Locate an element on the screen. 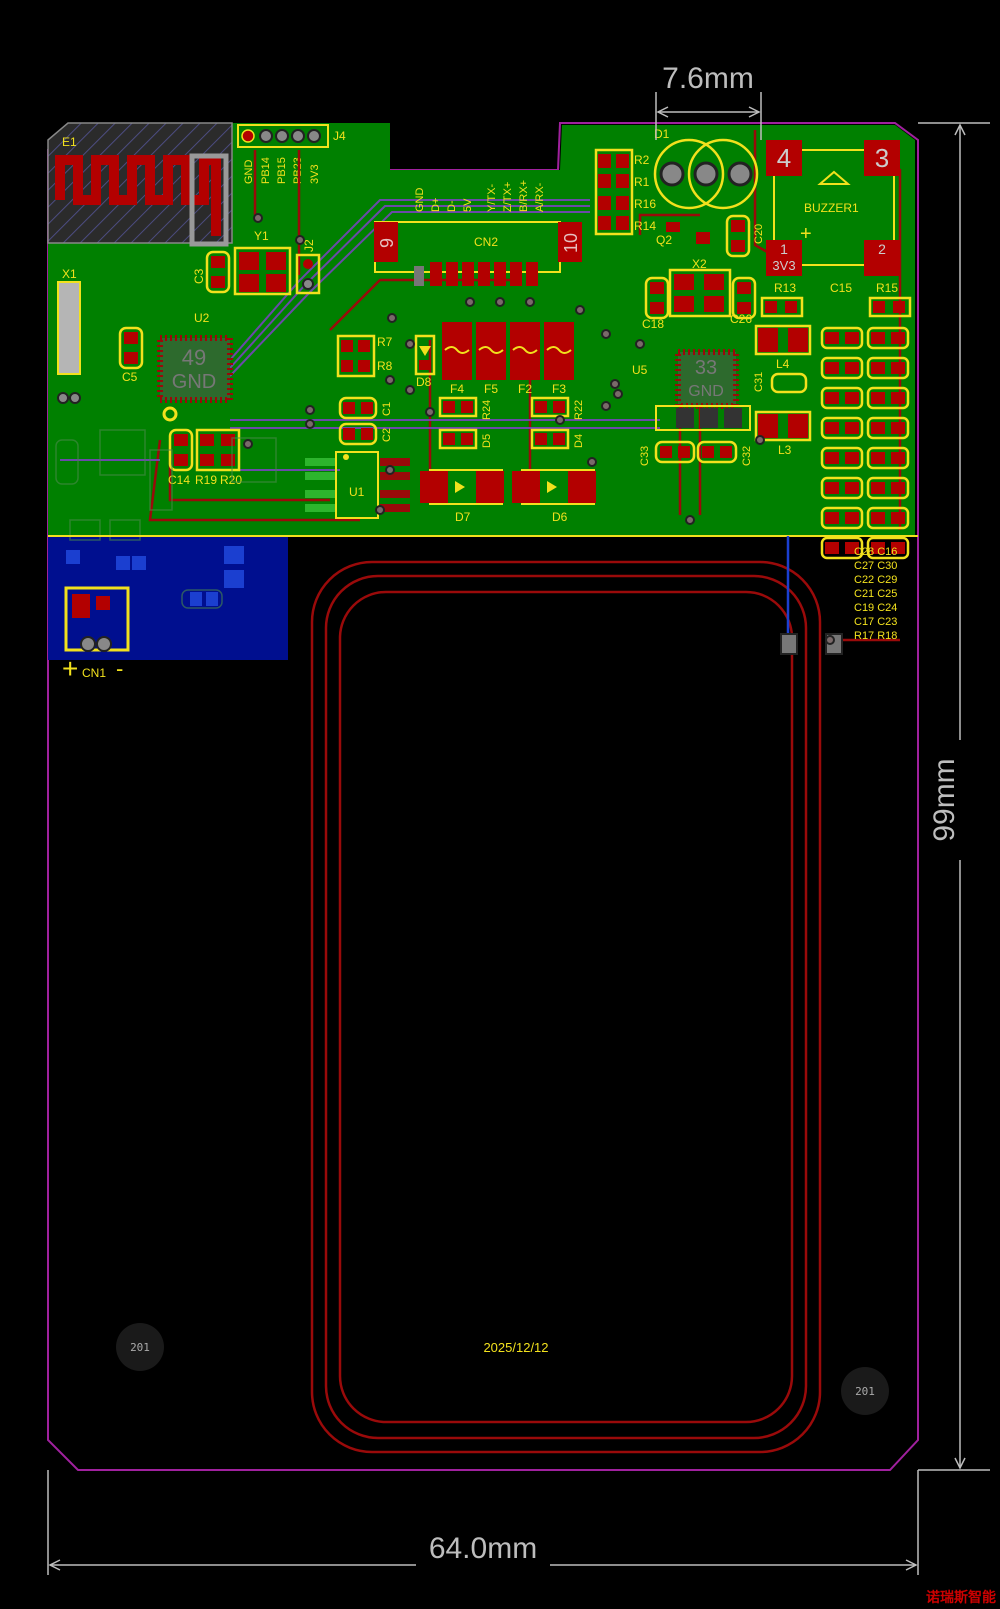 This screenshot has height=1609, width=1000. x1-label: X1 is located at coordinates (69, 274).